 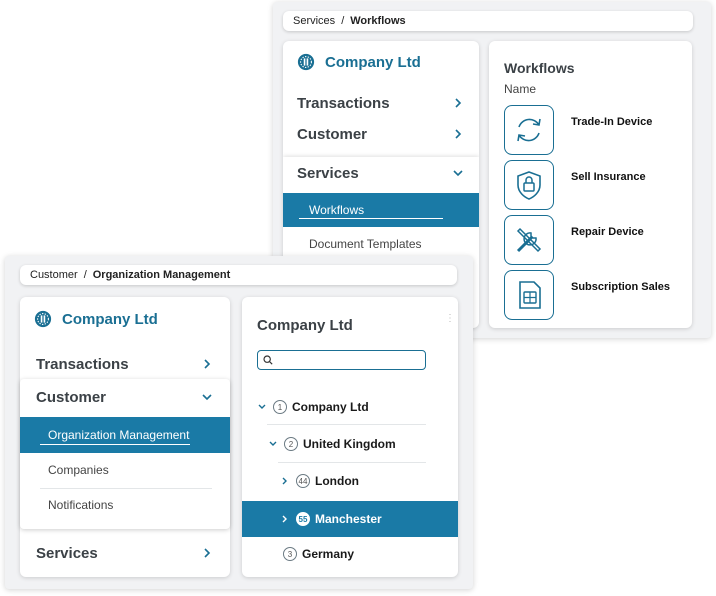 I want to click on node-count-badge: 55, so click(x=303, y=519).